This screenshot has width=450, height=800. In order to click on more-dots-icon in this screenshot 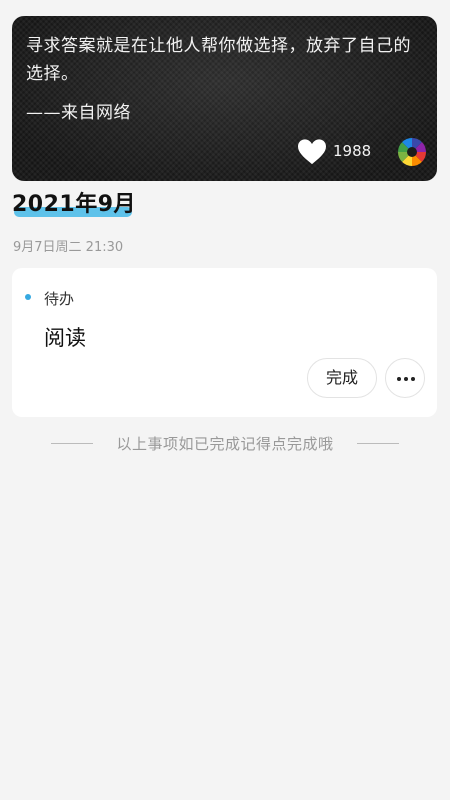, I will do `click(399, 379)`.